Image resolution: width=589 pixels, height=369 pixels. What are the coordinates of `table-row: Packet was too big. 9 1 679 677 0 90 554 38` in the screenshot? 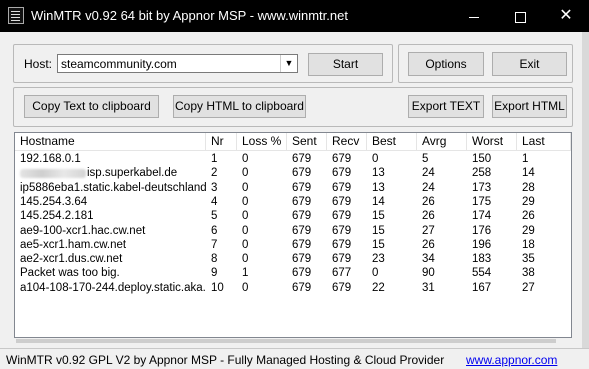 It's located at (293, 273).